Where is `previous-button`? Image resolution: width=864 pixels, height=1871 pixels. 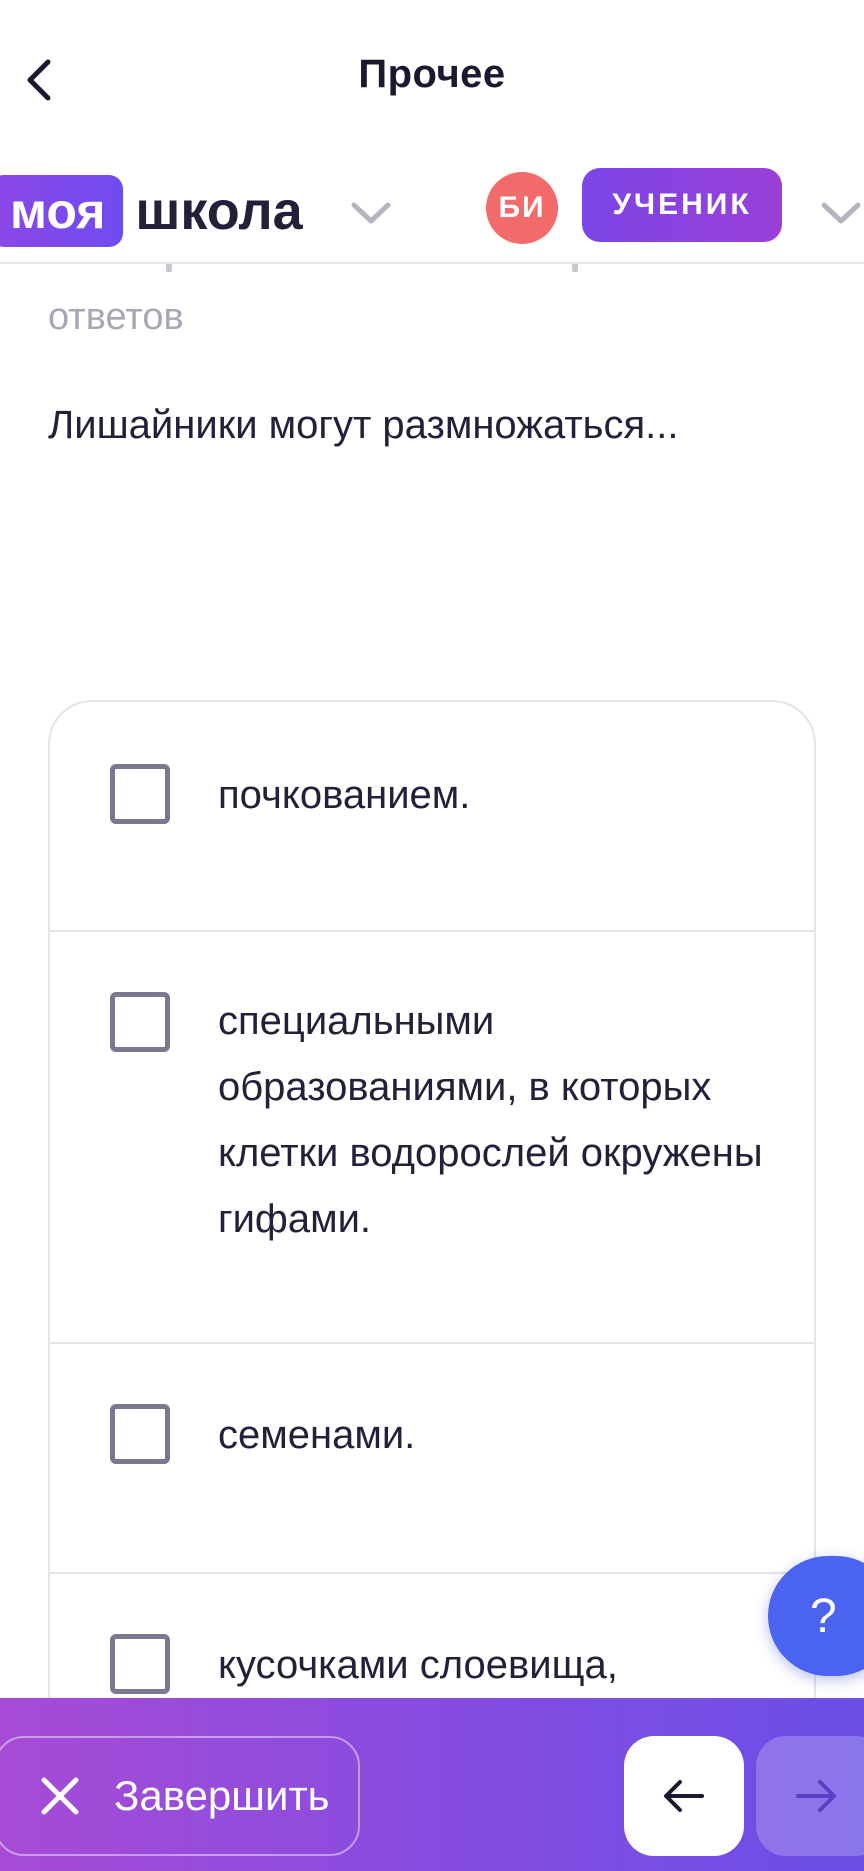
previous-button is located at coordinates (684, 1796).